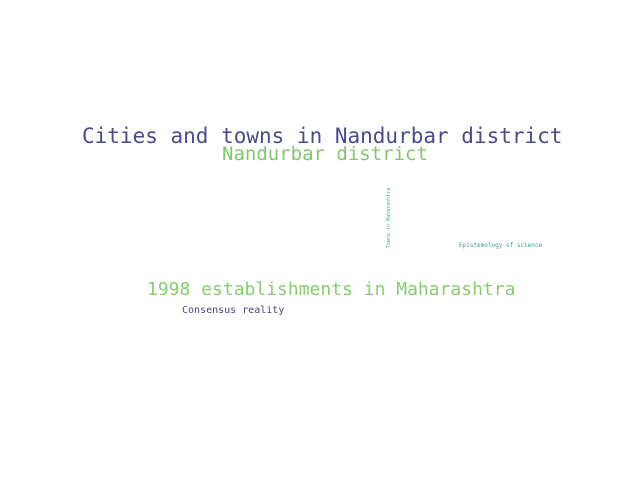  Describe the element at coordinates (501, 245) in the screenshot. I see `word-epistemology-of-science: Epistemology of science` at that location.